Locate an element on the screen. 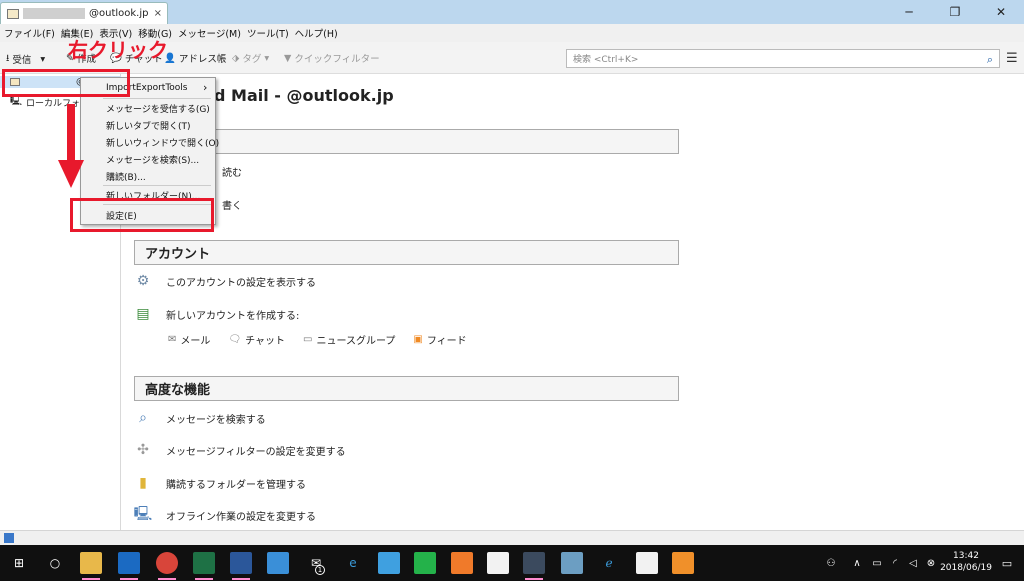 Image resolution: width=1024 pixels, height=581 pixels. download-icon: ⭳ is located at coordinates (8, 58).